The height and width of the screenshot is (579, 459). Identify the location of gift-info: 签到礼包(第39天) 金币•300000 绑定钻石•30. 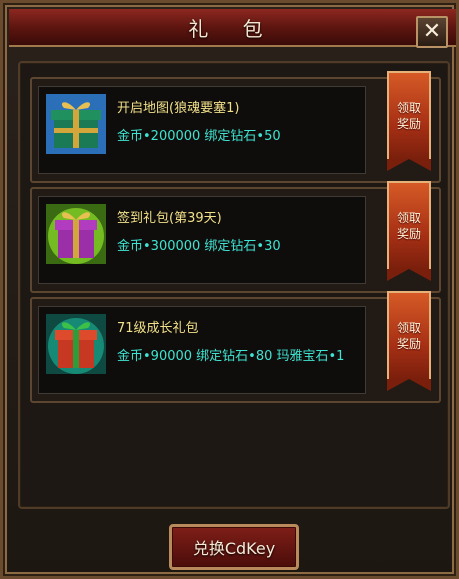
(202, 240).